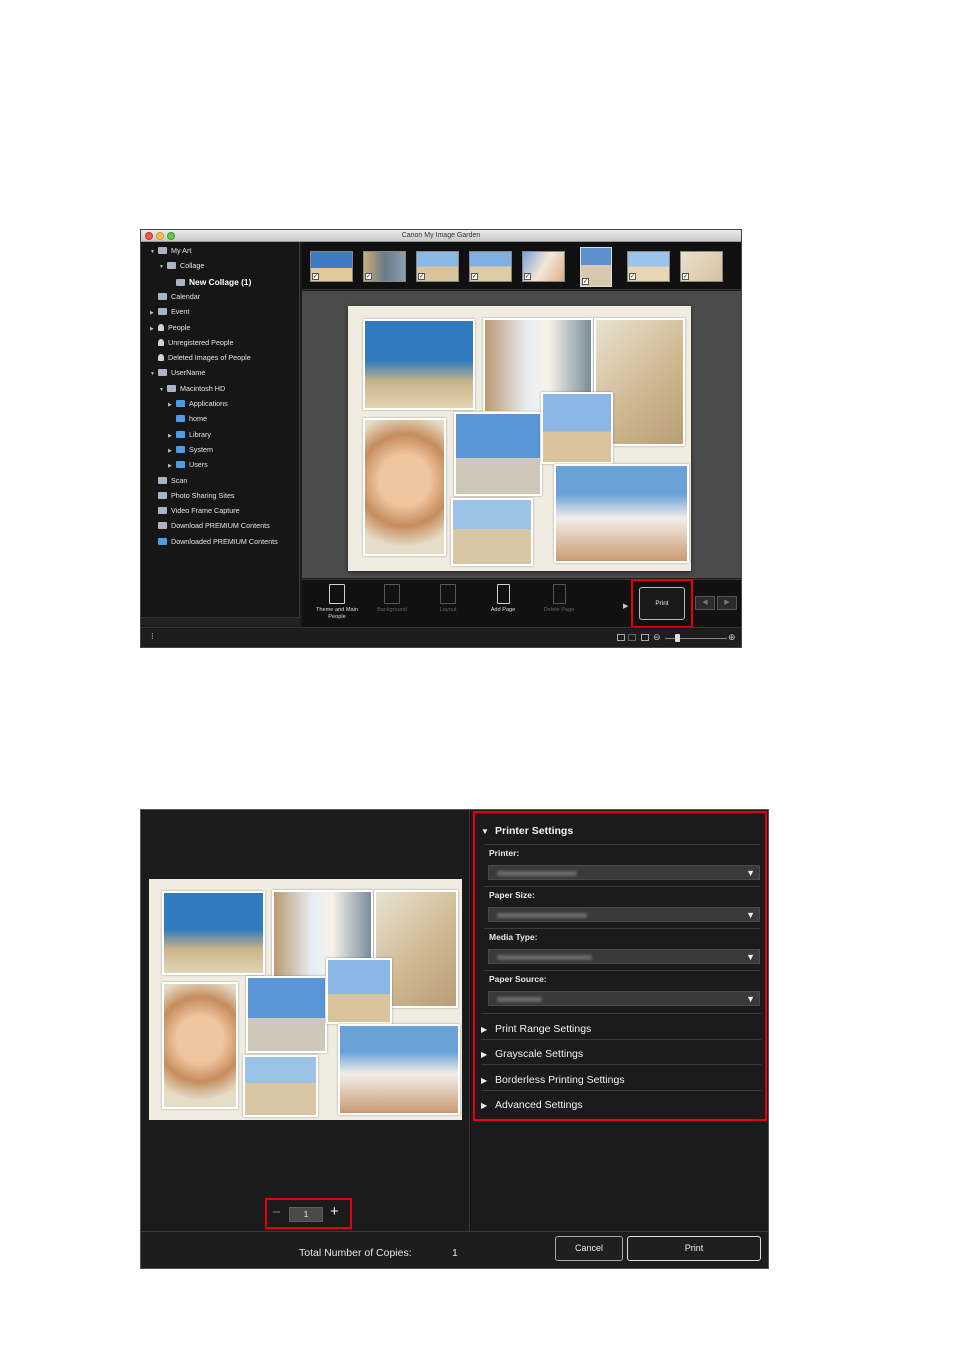 The image size is (954, 1350). I want to click on sidebar-item: ▼ Macintosh HD, so click(192, 389).